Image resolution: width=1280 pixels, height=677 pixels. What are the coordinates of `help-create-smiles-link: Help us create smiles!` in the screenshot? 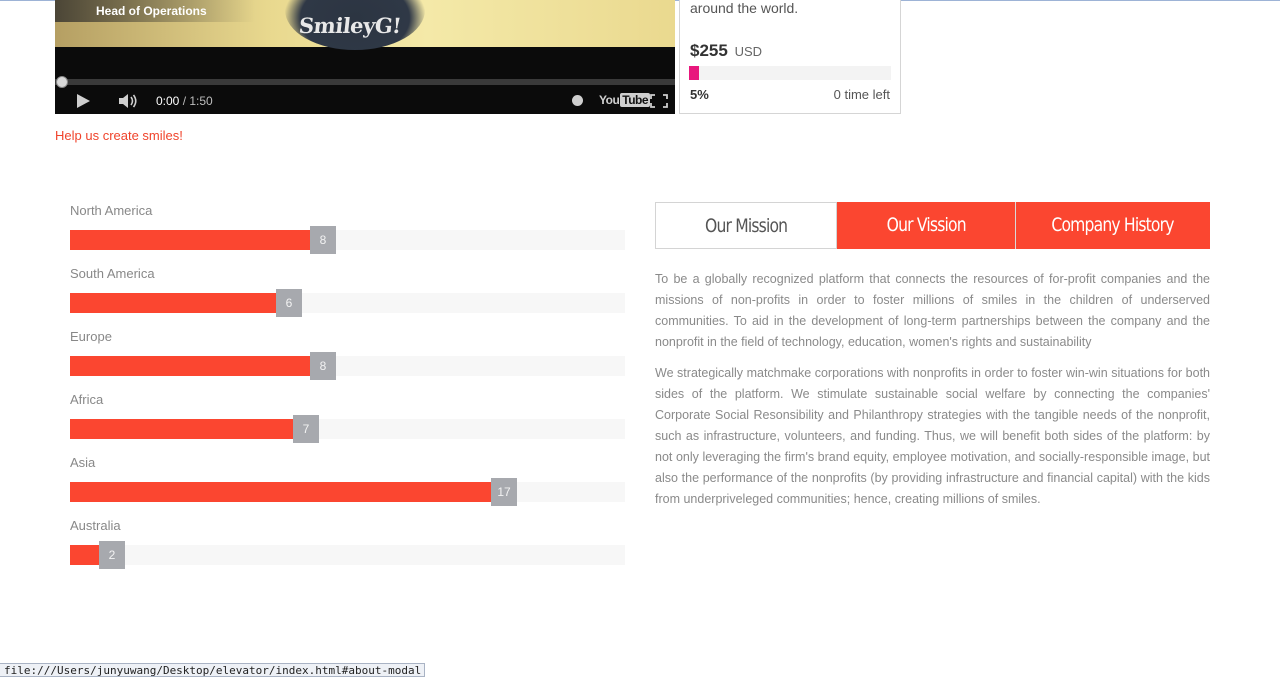 It's located at (119, 135).